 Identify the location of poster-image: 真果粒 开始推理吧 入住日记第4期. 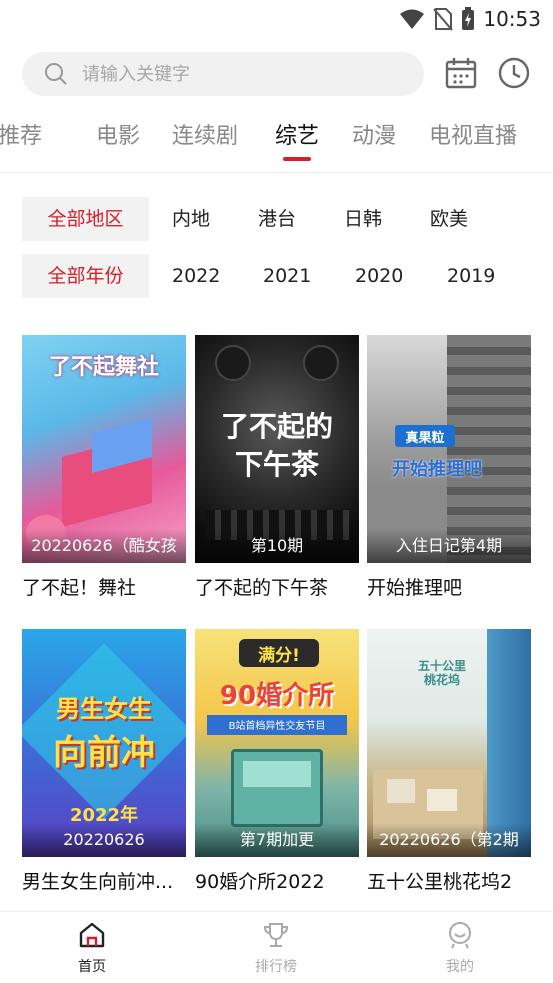
(449, 449).